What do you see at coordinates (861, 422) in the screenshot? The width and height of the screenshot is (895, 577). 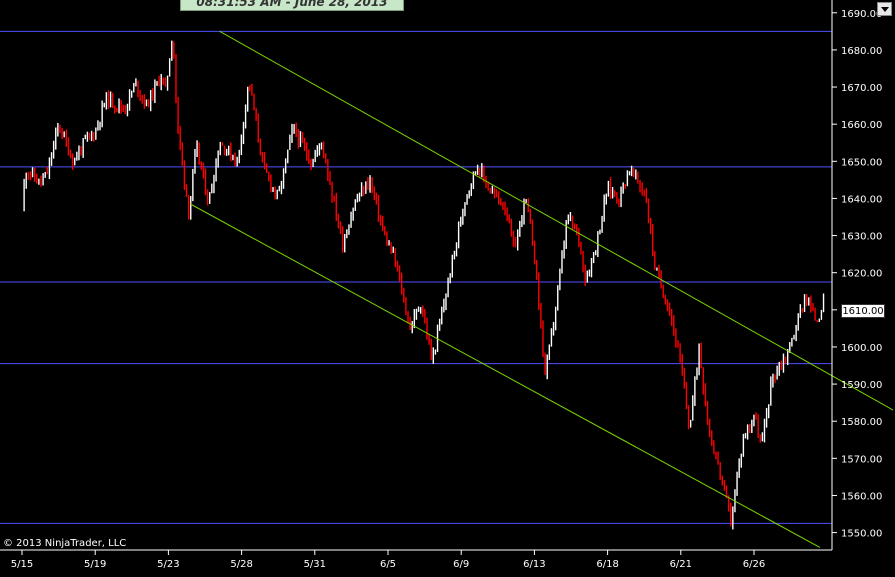 I see `y-tick-label: 1580.00` at bounding box center [861, 422].